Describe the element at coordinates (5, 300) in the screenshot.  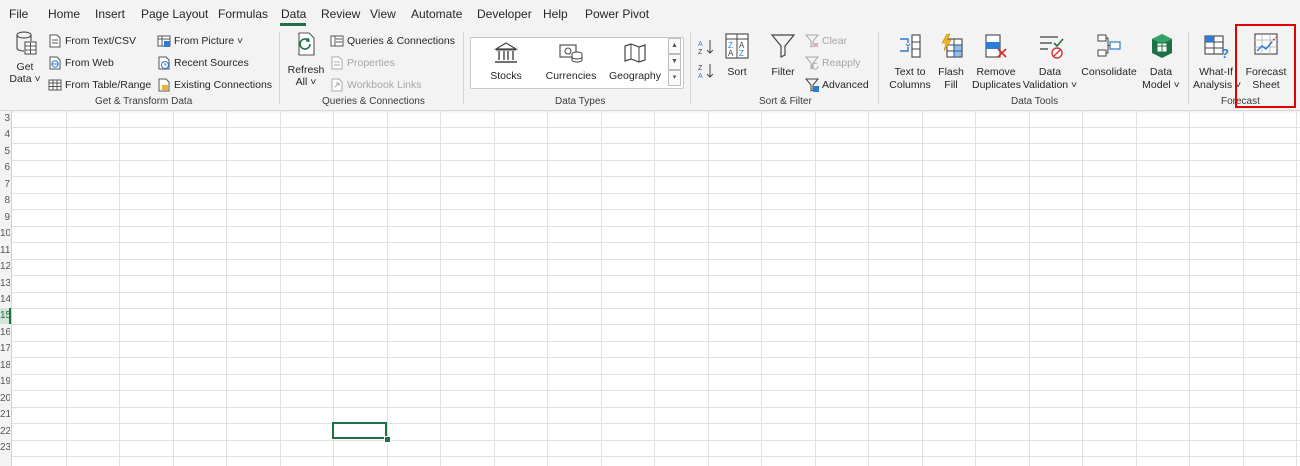
I see `row-number: 14` at that location.